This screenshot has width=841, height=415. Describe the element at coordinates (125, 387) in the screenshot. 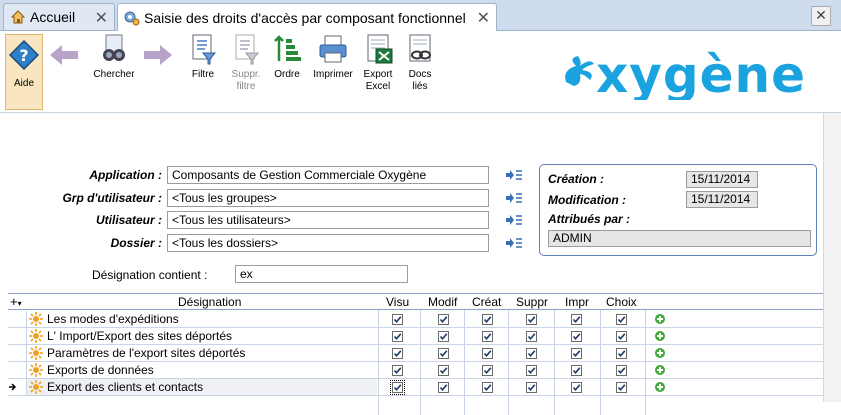

I see `designation-text: Export des clients et contacts` at that location.